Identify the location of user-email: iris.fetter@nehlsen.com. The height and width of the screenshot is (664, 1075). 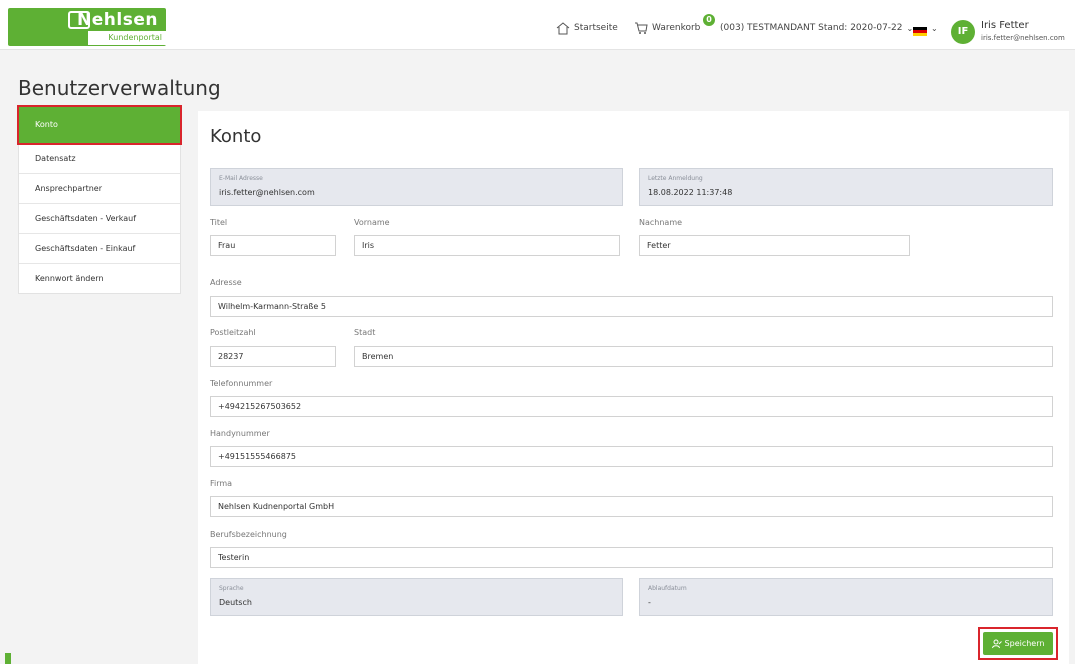
(1023, 38).